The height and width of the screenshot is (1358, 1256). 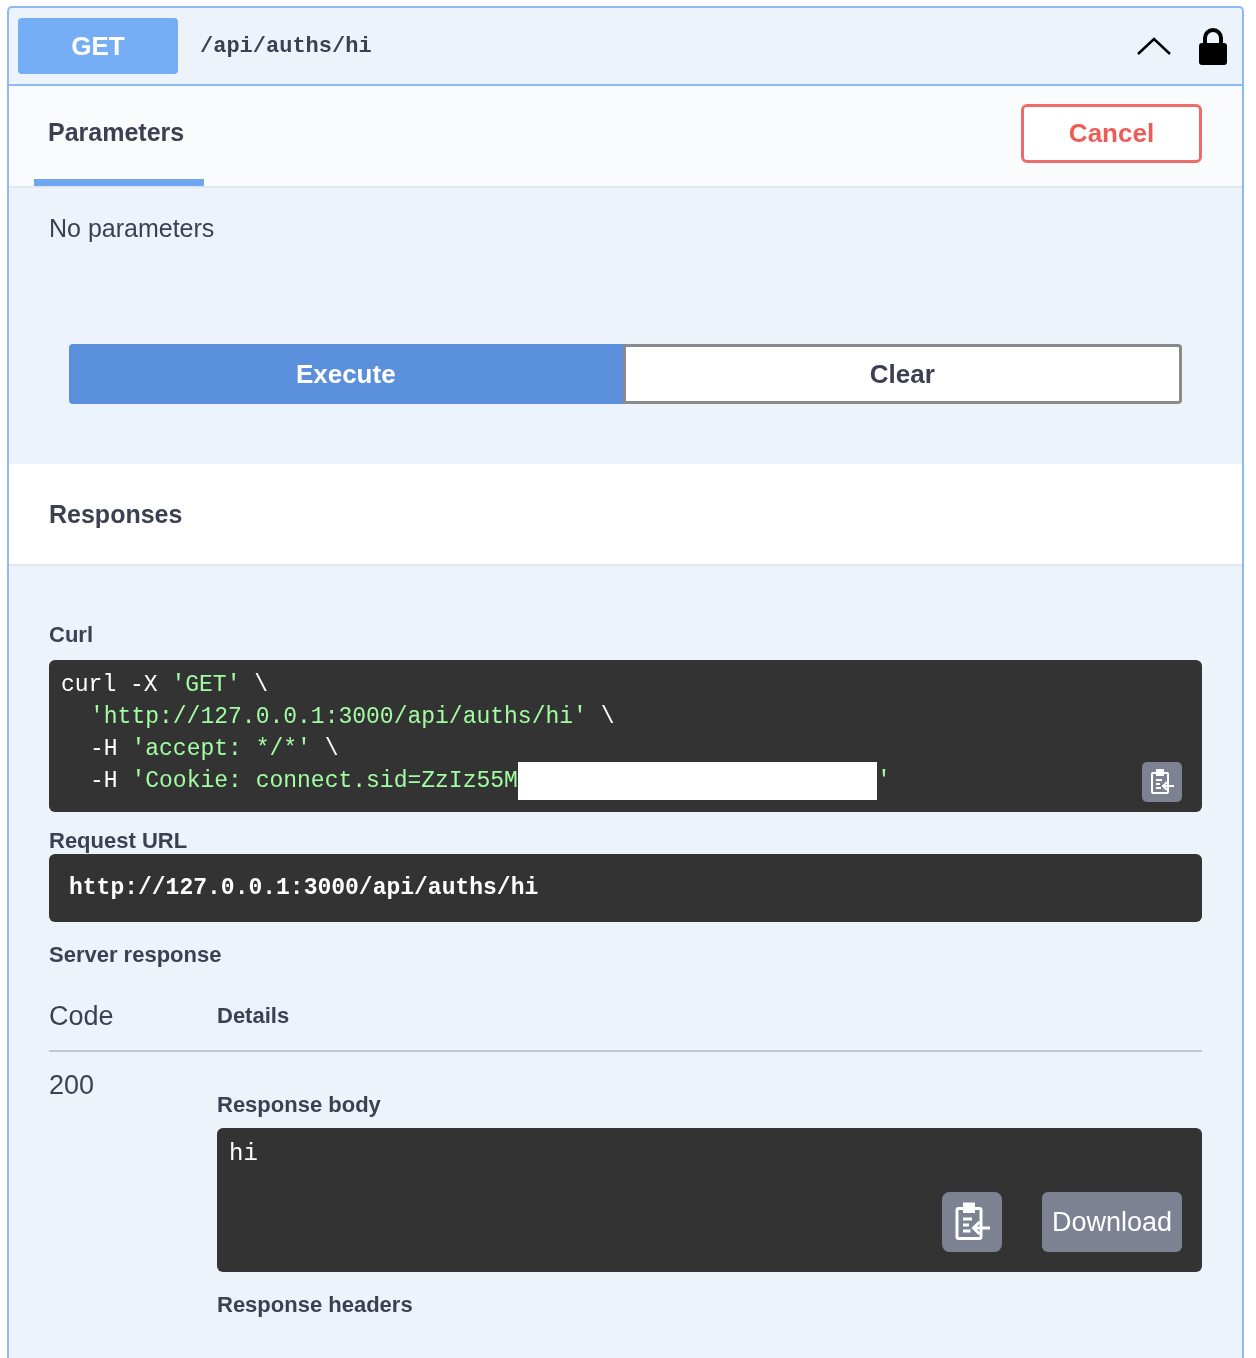 I want to click on copy-button, so click(x=971, y=1222).